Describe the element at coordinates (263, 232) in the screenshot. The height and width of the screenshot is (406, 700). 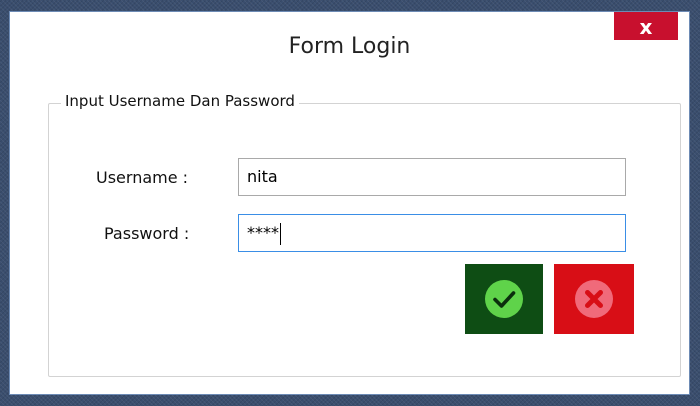
I see `password-value: ****` at that location.